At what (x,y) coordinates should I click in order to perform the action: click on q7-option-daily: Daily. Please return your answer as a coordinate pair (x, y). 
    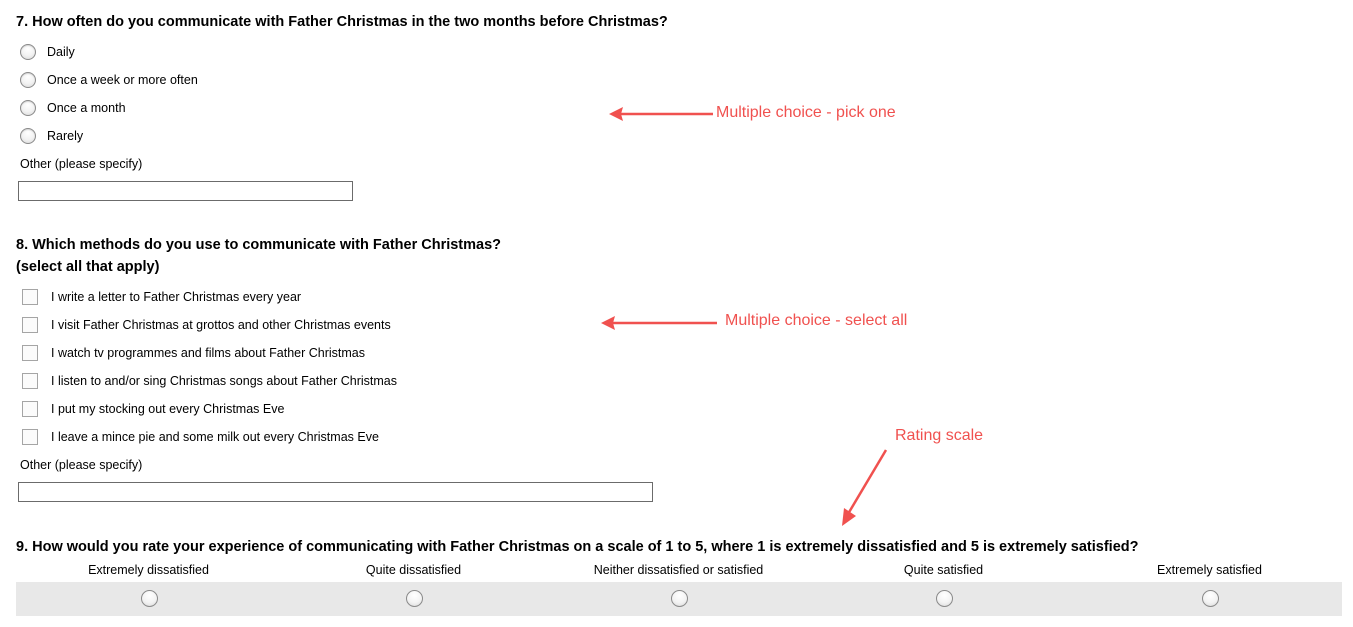
    Looking at the image, I should click on (47, 52).